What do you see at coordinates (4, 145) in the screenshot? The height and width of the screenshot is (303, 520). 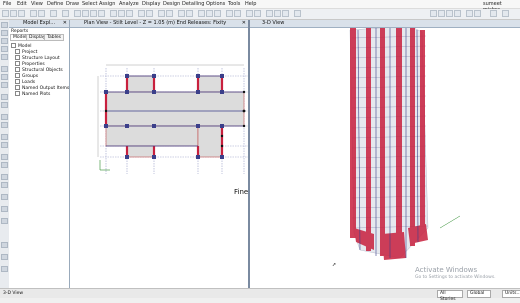 I see `draw-design-strip-icon` at bounding box center [4, 145].